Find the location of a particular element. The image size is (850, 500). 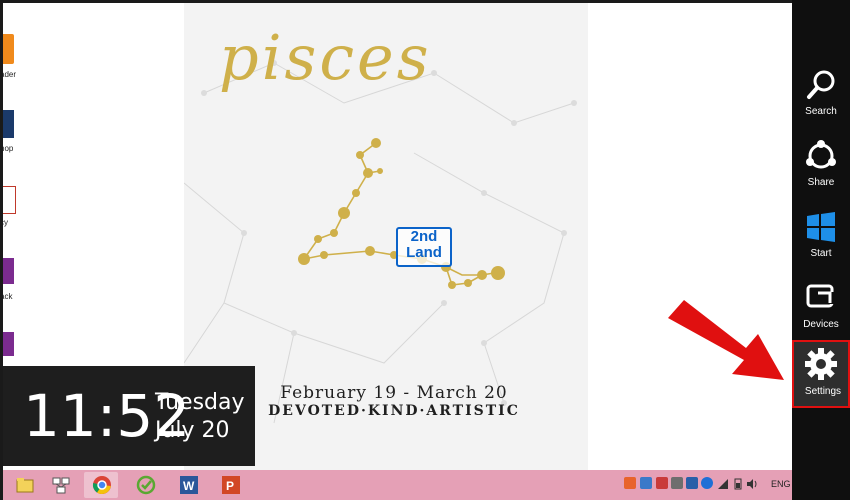

watermark-logo: 2nd Land is located at coordinates (424, 247).